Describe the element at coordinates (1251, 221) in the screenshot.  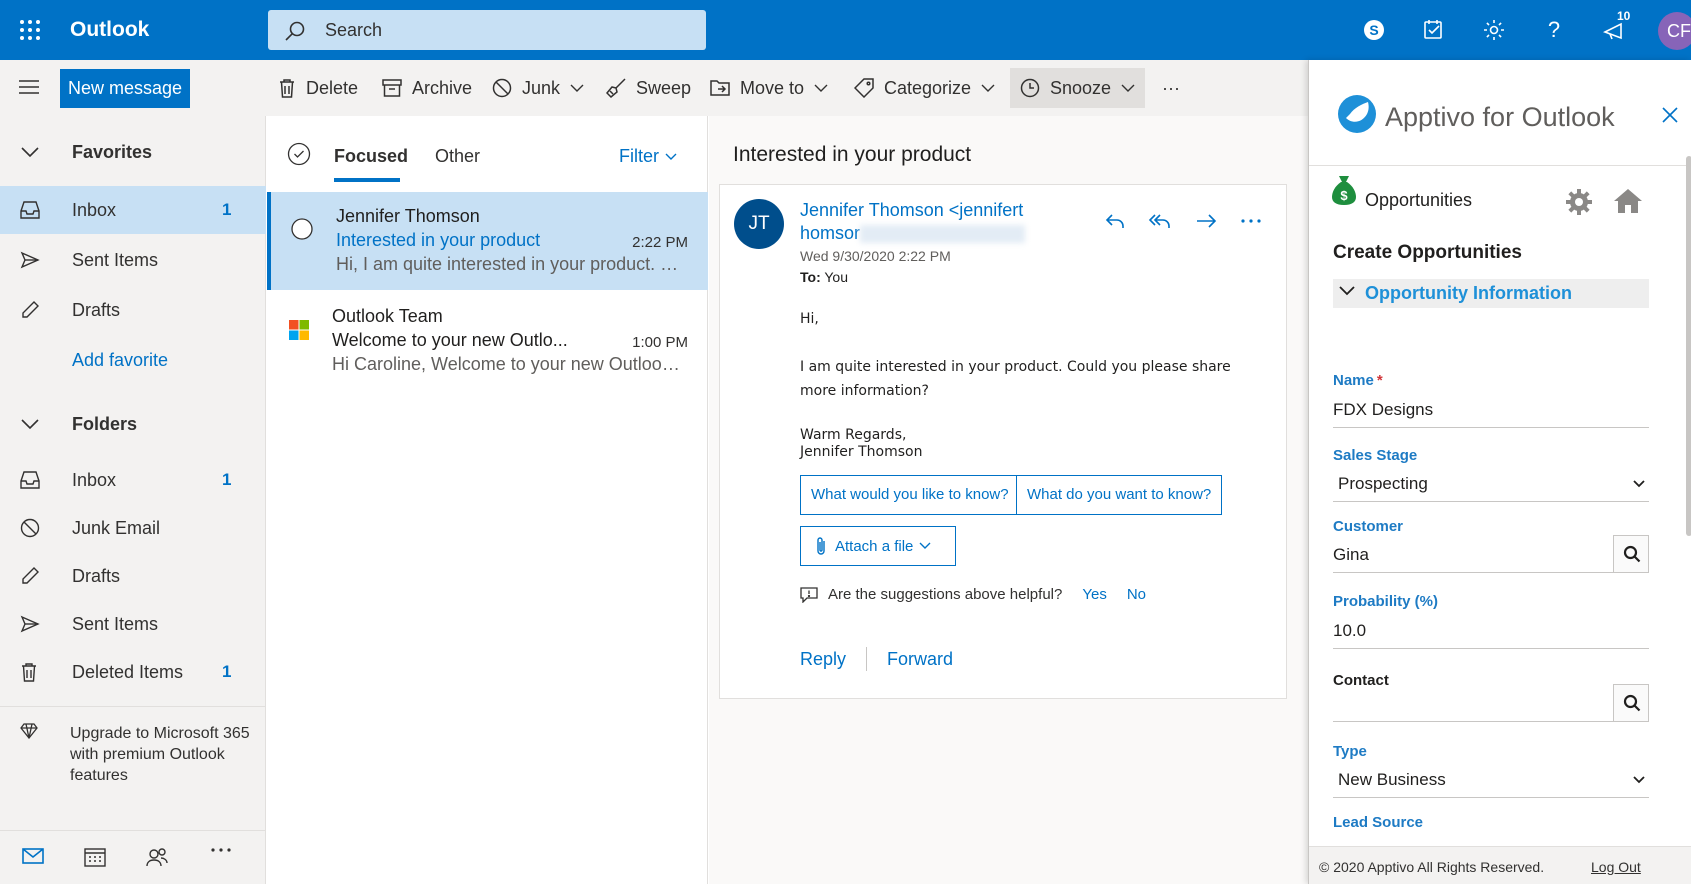
I see `more-options-icon` at that location.